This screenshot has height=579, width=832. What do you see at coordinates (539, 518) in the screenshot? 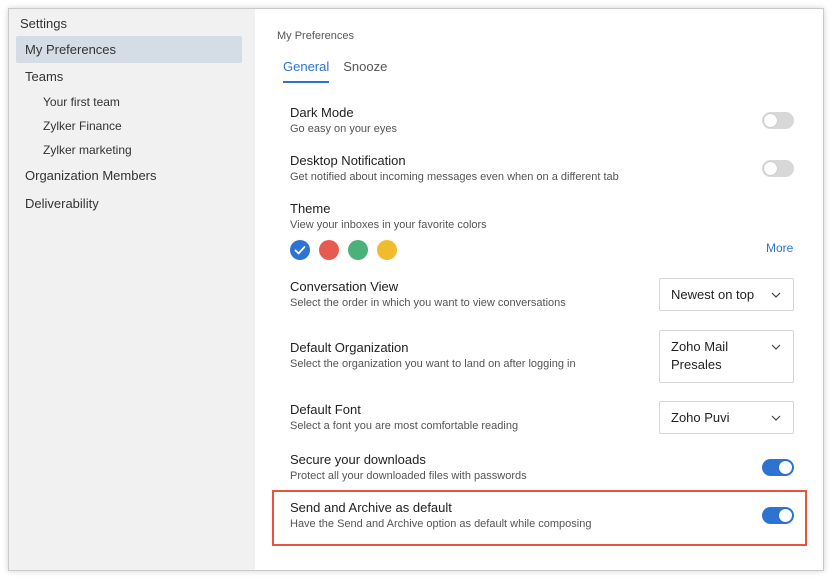
I see `highlight-box` at bounding box center [539, 518].